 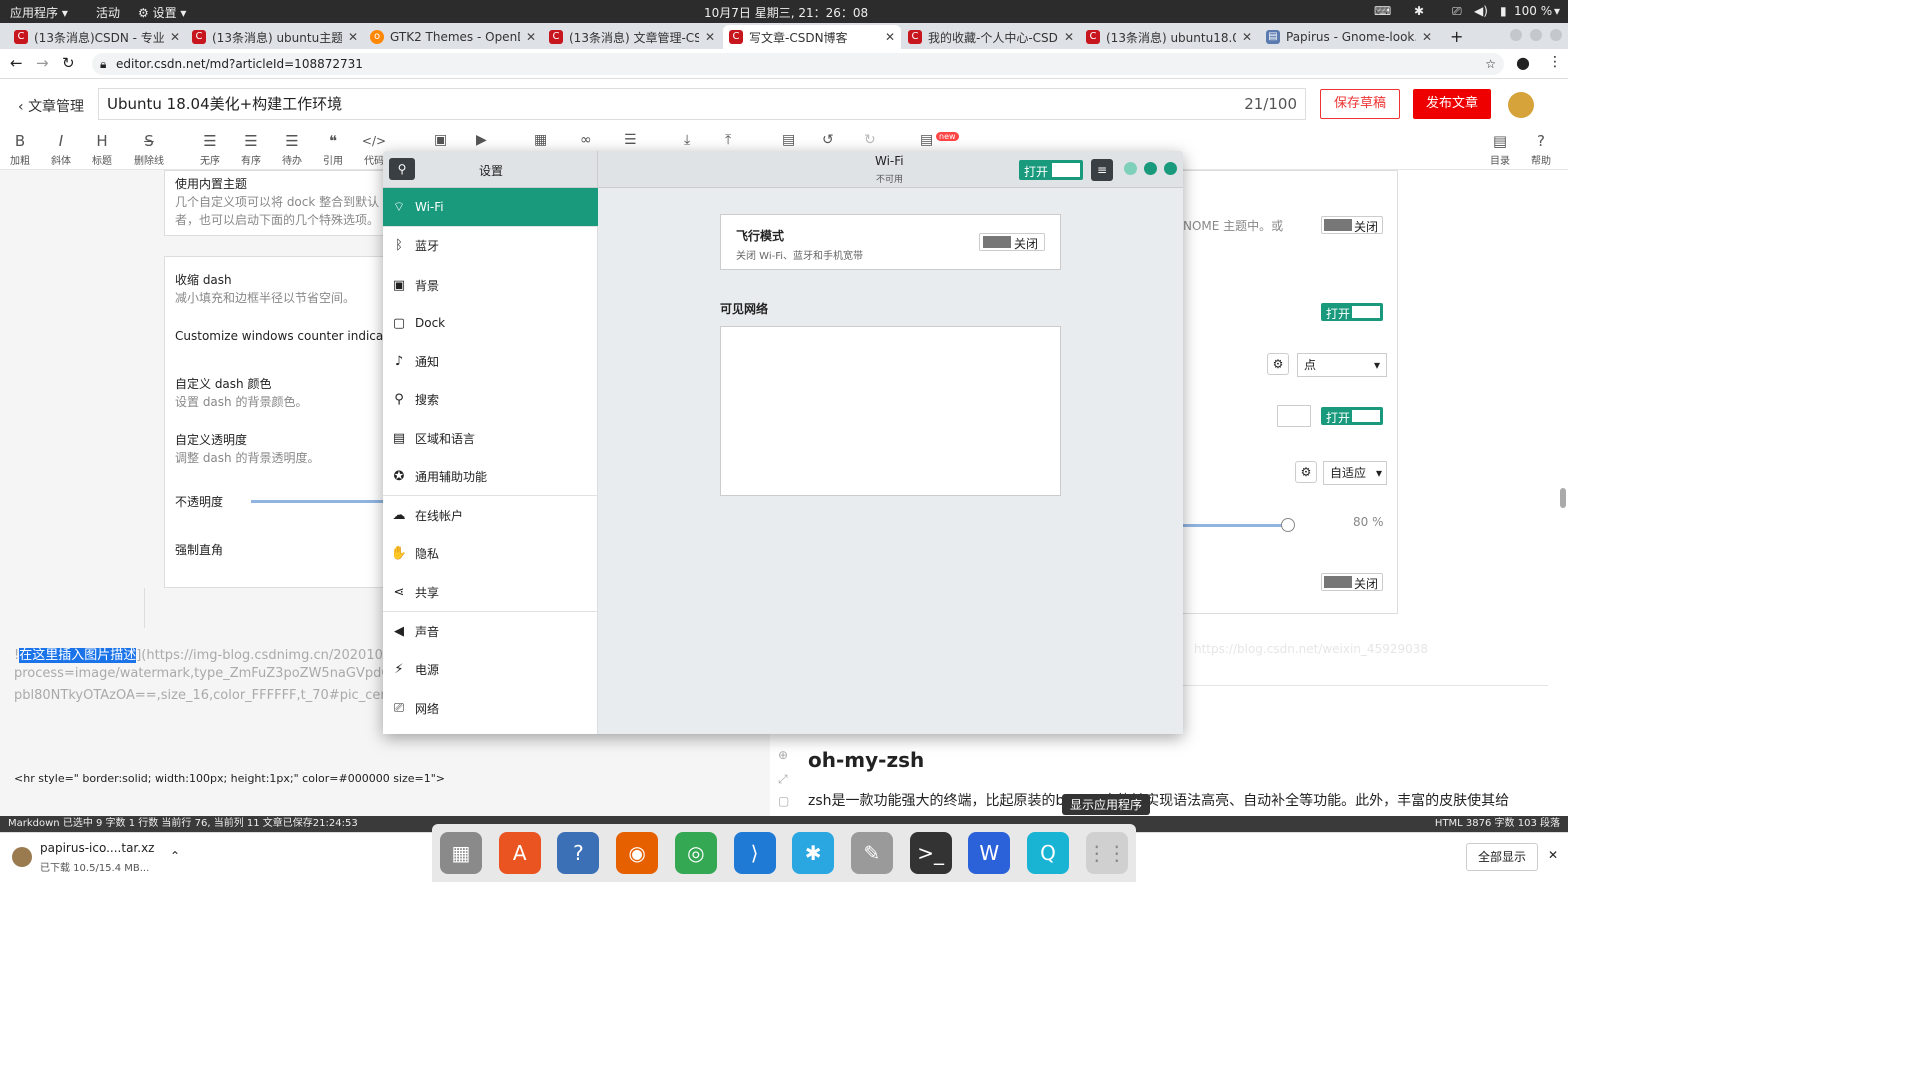 What do you see at coordinates (453, 37) in the screenshot?
I see `browser-tab: o GTK2 Themes - OpenD ✕` at bounding box center [453, 37].